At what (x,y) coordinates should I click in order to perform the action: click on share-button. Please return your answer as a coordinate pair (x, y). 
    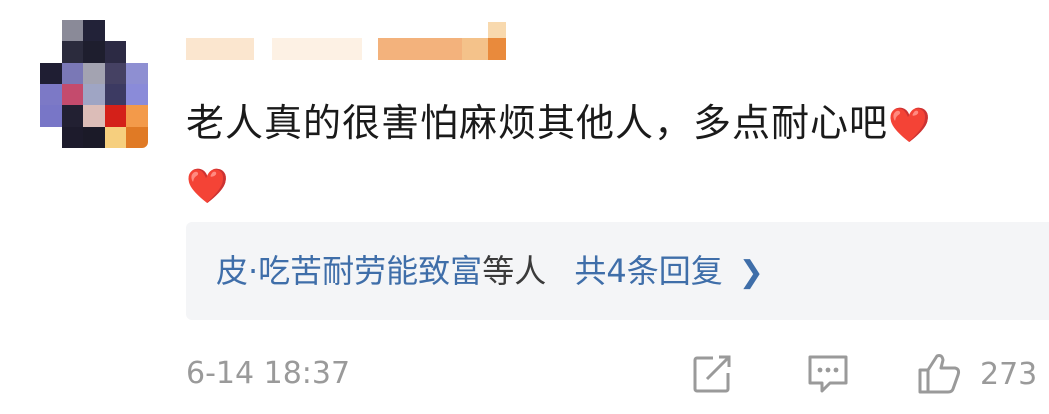
    Looking at the image, I should click on (712, 374).